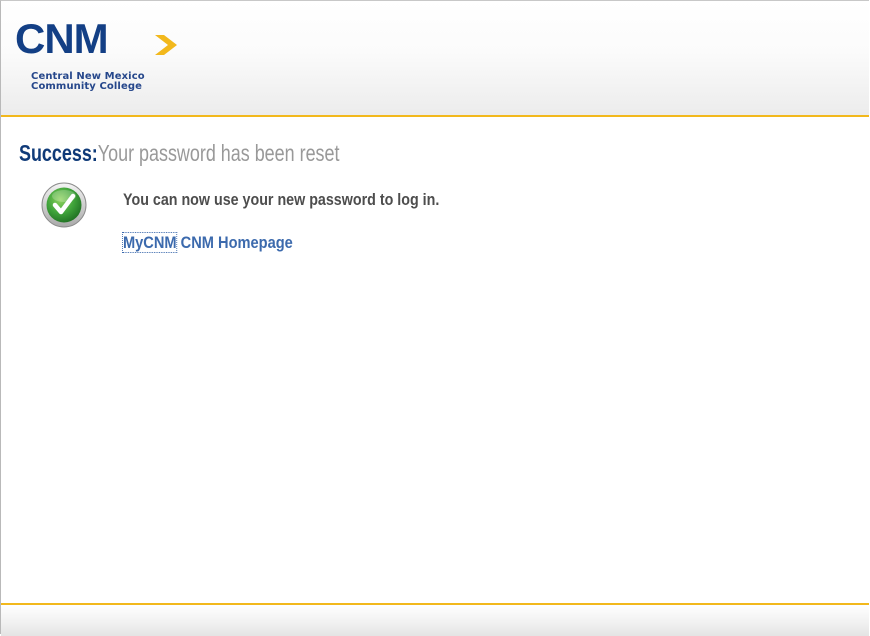 The width and height of the screenshot is (870, 636). Describe the element at coordinates (58, 153) in the screenshot. I see `success-label: Success:` at that location.